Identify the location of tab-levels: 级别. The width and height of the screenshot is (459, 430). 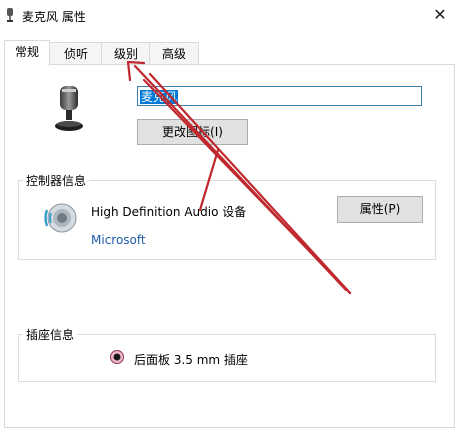
(126, 53).